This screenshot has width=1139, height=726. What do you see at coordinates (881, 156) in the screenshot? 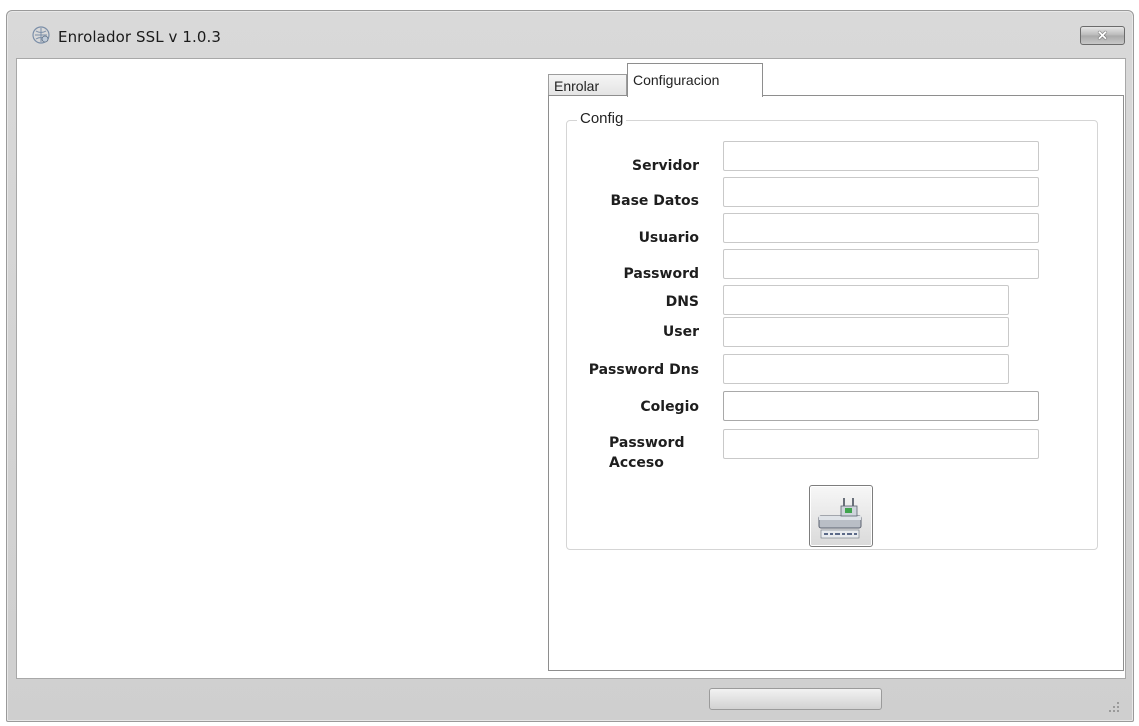
I see `servidor-input` at bounding box center [881, 156].